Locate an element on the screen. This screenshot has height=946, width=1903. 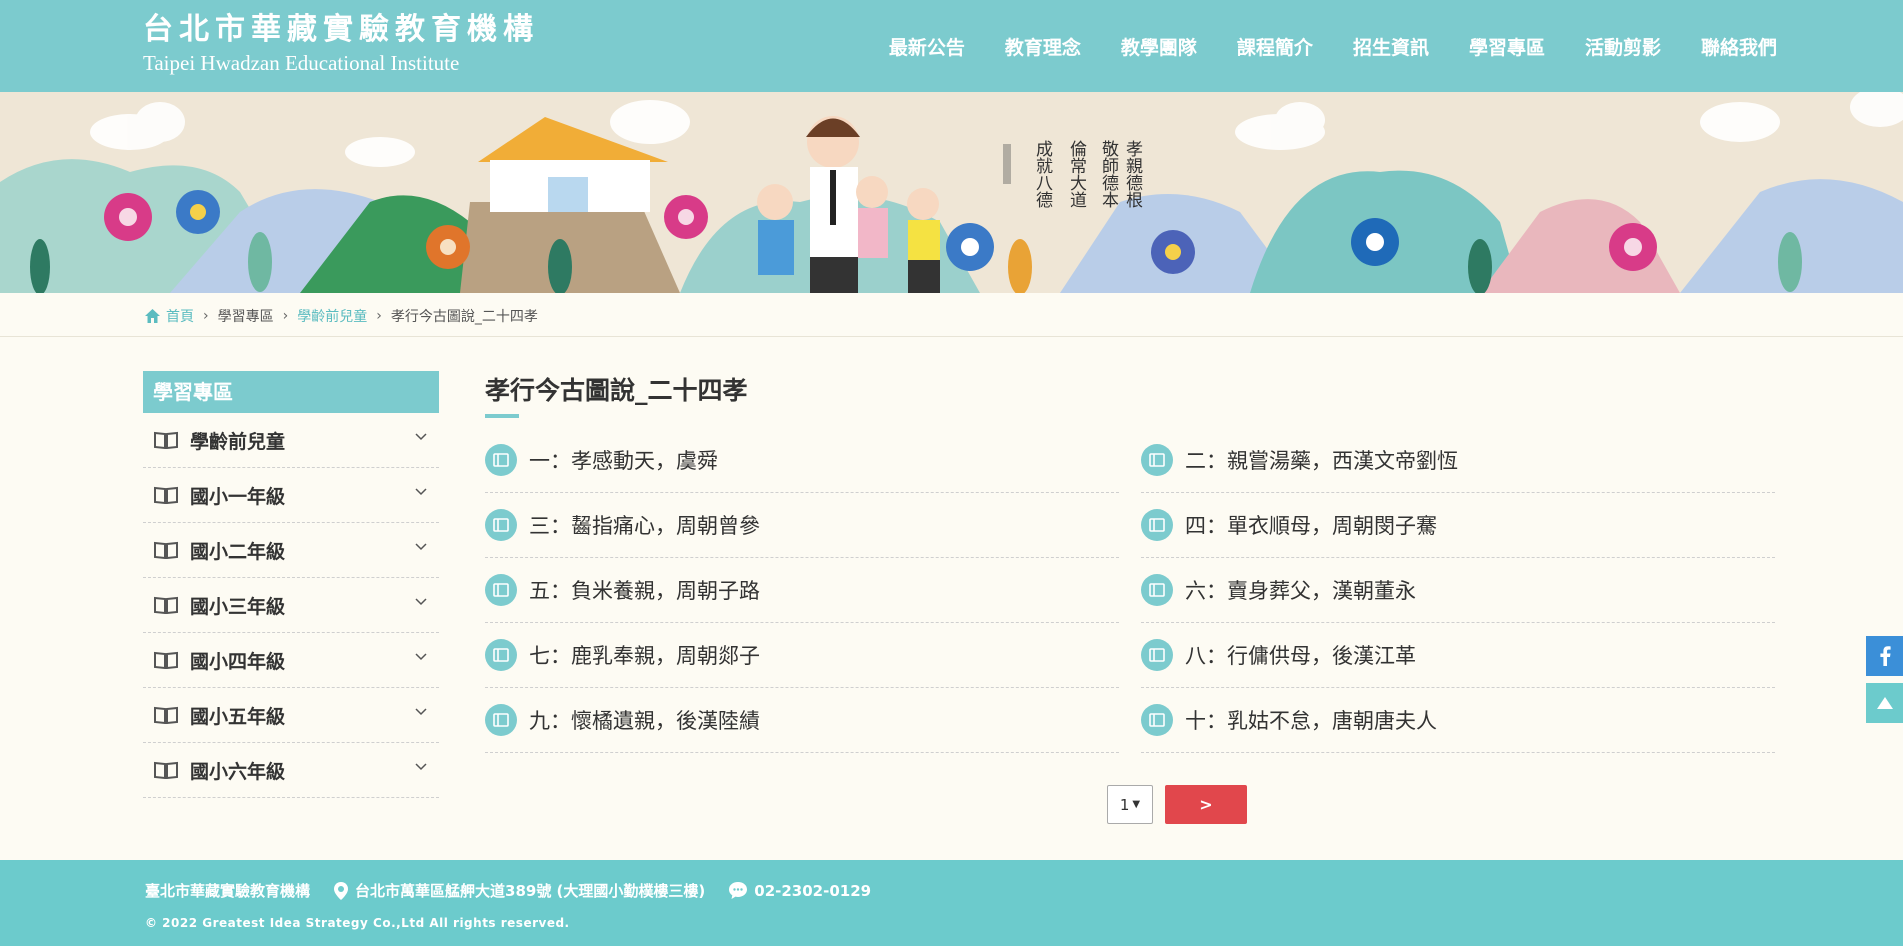
banner-calligraphy-3: 倫常大道 is located at coordinates (1076, 174).